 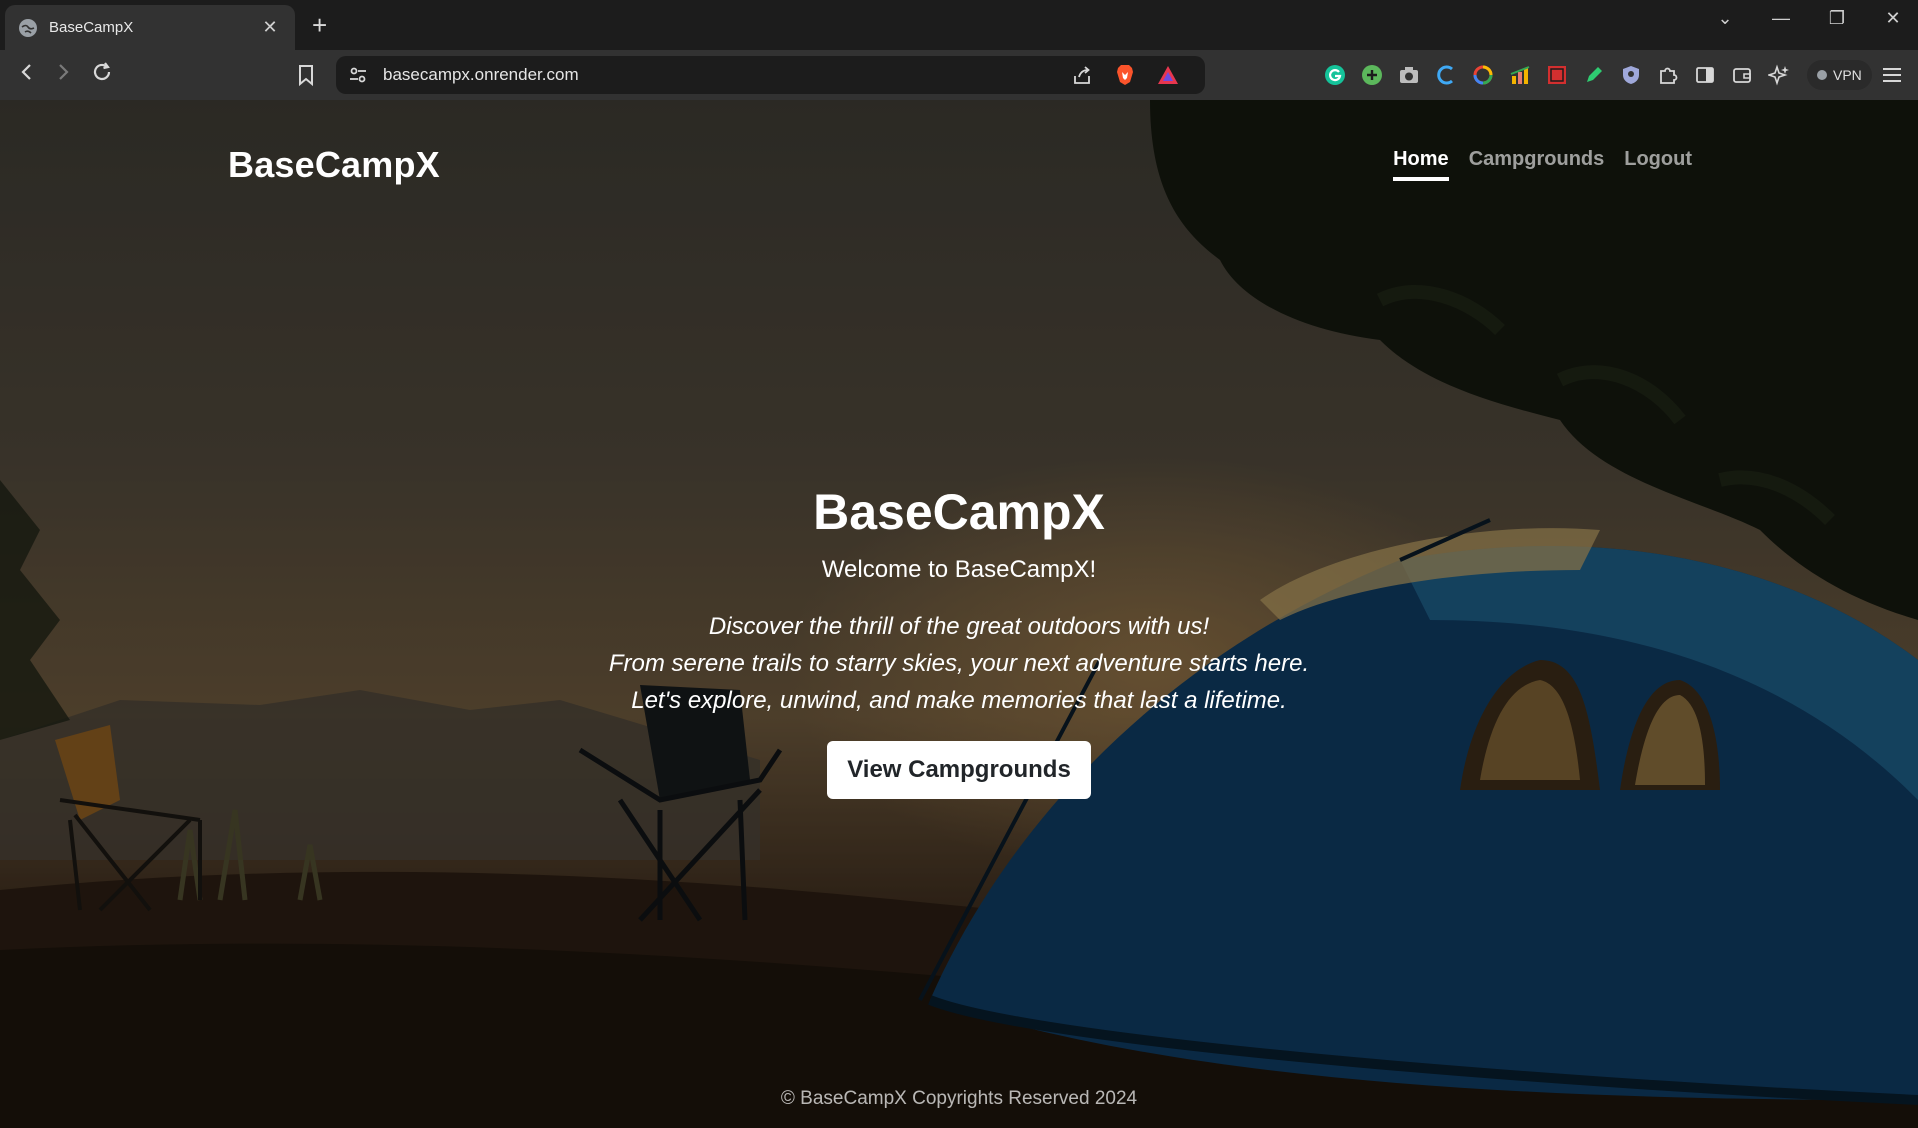 I want to click on nav-campgrounds: Campgrounds, so click(x=1537, y=164).